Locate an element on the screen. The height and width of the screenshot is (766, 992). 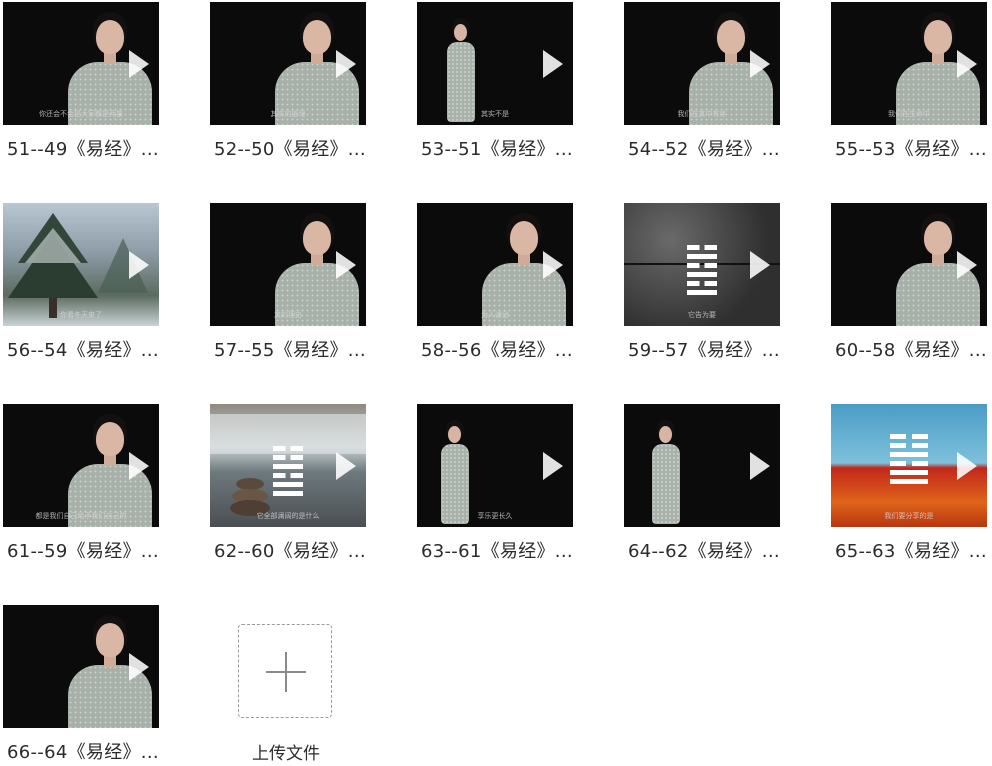
upload-file-label: 上传文件 is located at coordinates (286, 751).